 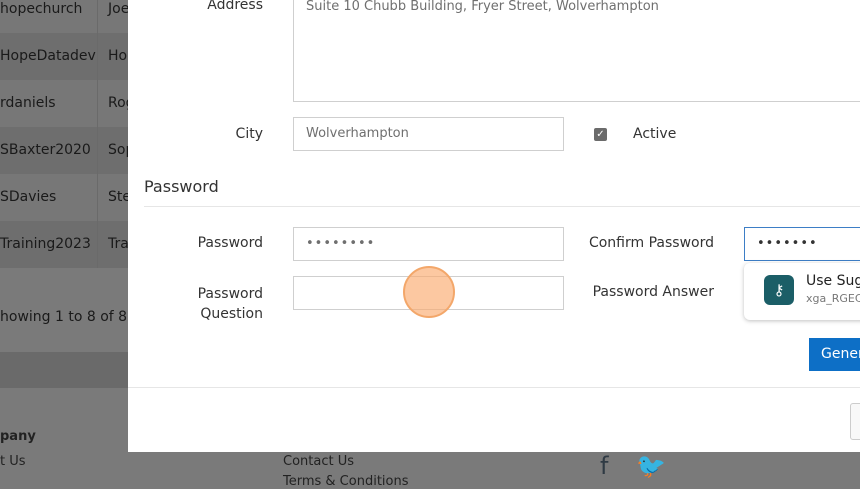 What do you see at coordinates (855, 421) in the screenshot?
I see `modal-footer-button` at bounding box center [855, 421].